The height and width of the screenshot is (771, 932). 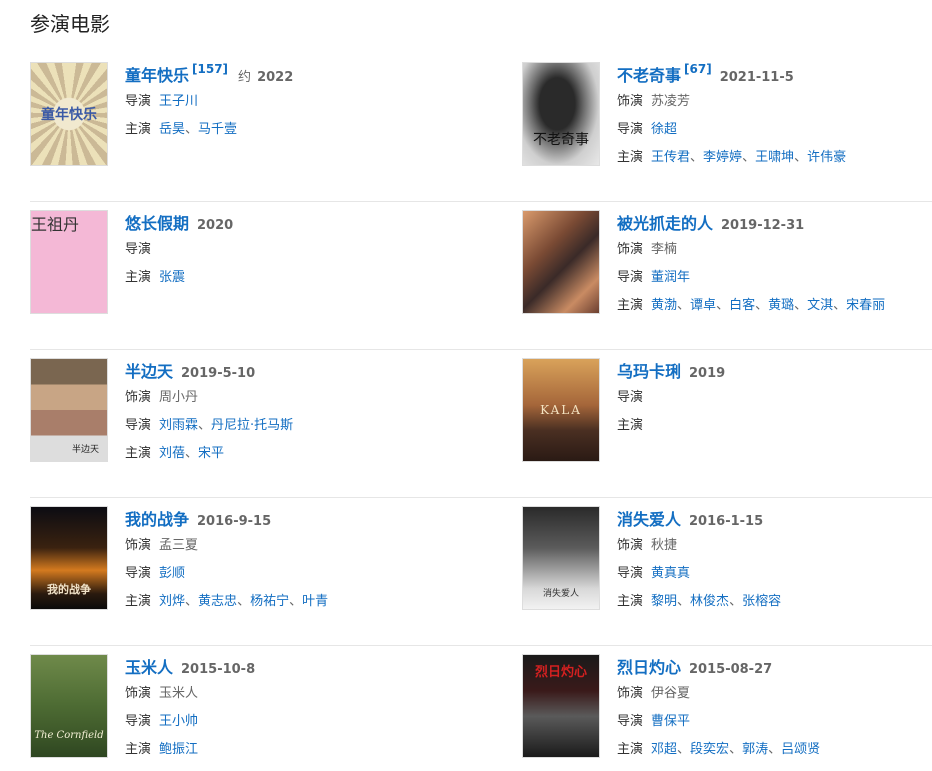 I want to click on movie-poster: 童年快乐, so click(x=69, y=114).